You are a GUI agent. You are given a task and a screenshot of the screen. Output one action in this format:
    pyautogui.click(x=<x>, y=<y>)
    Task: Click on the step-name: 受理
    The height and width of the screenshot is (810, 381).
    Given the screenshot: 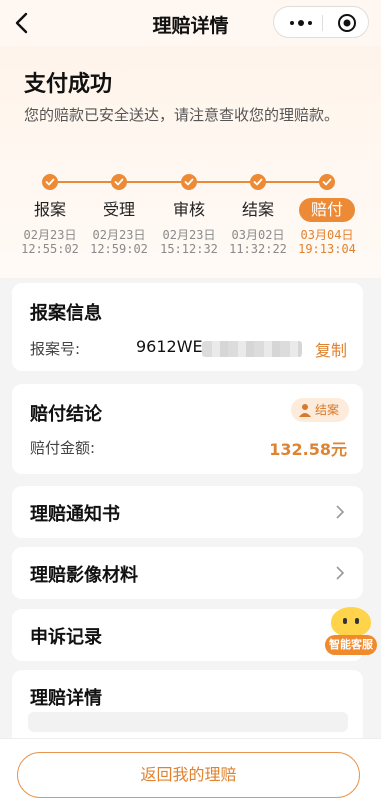 What is the action you would take?
    pyautogui.click(x=118, y=209)
    